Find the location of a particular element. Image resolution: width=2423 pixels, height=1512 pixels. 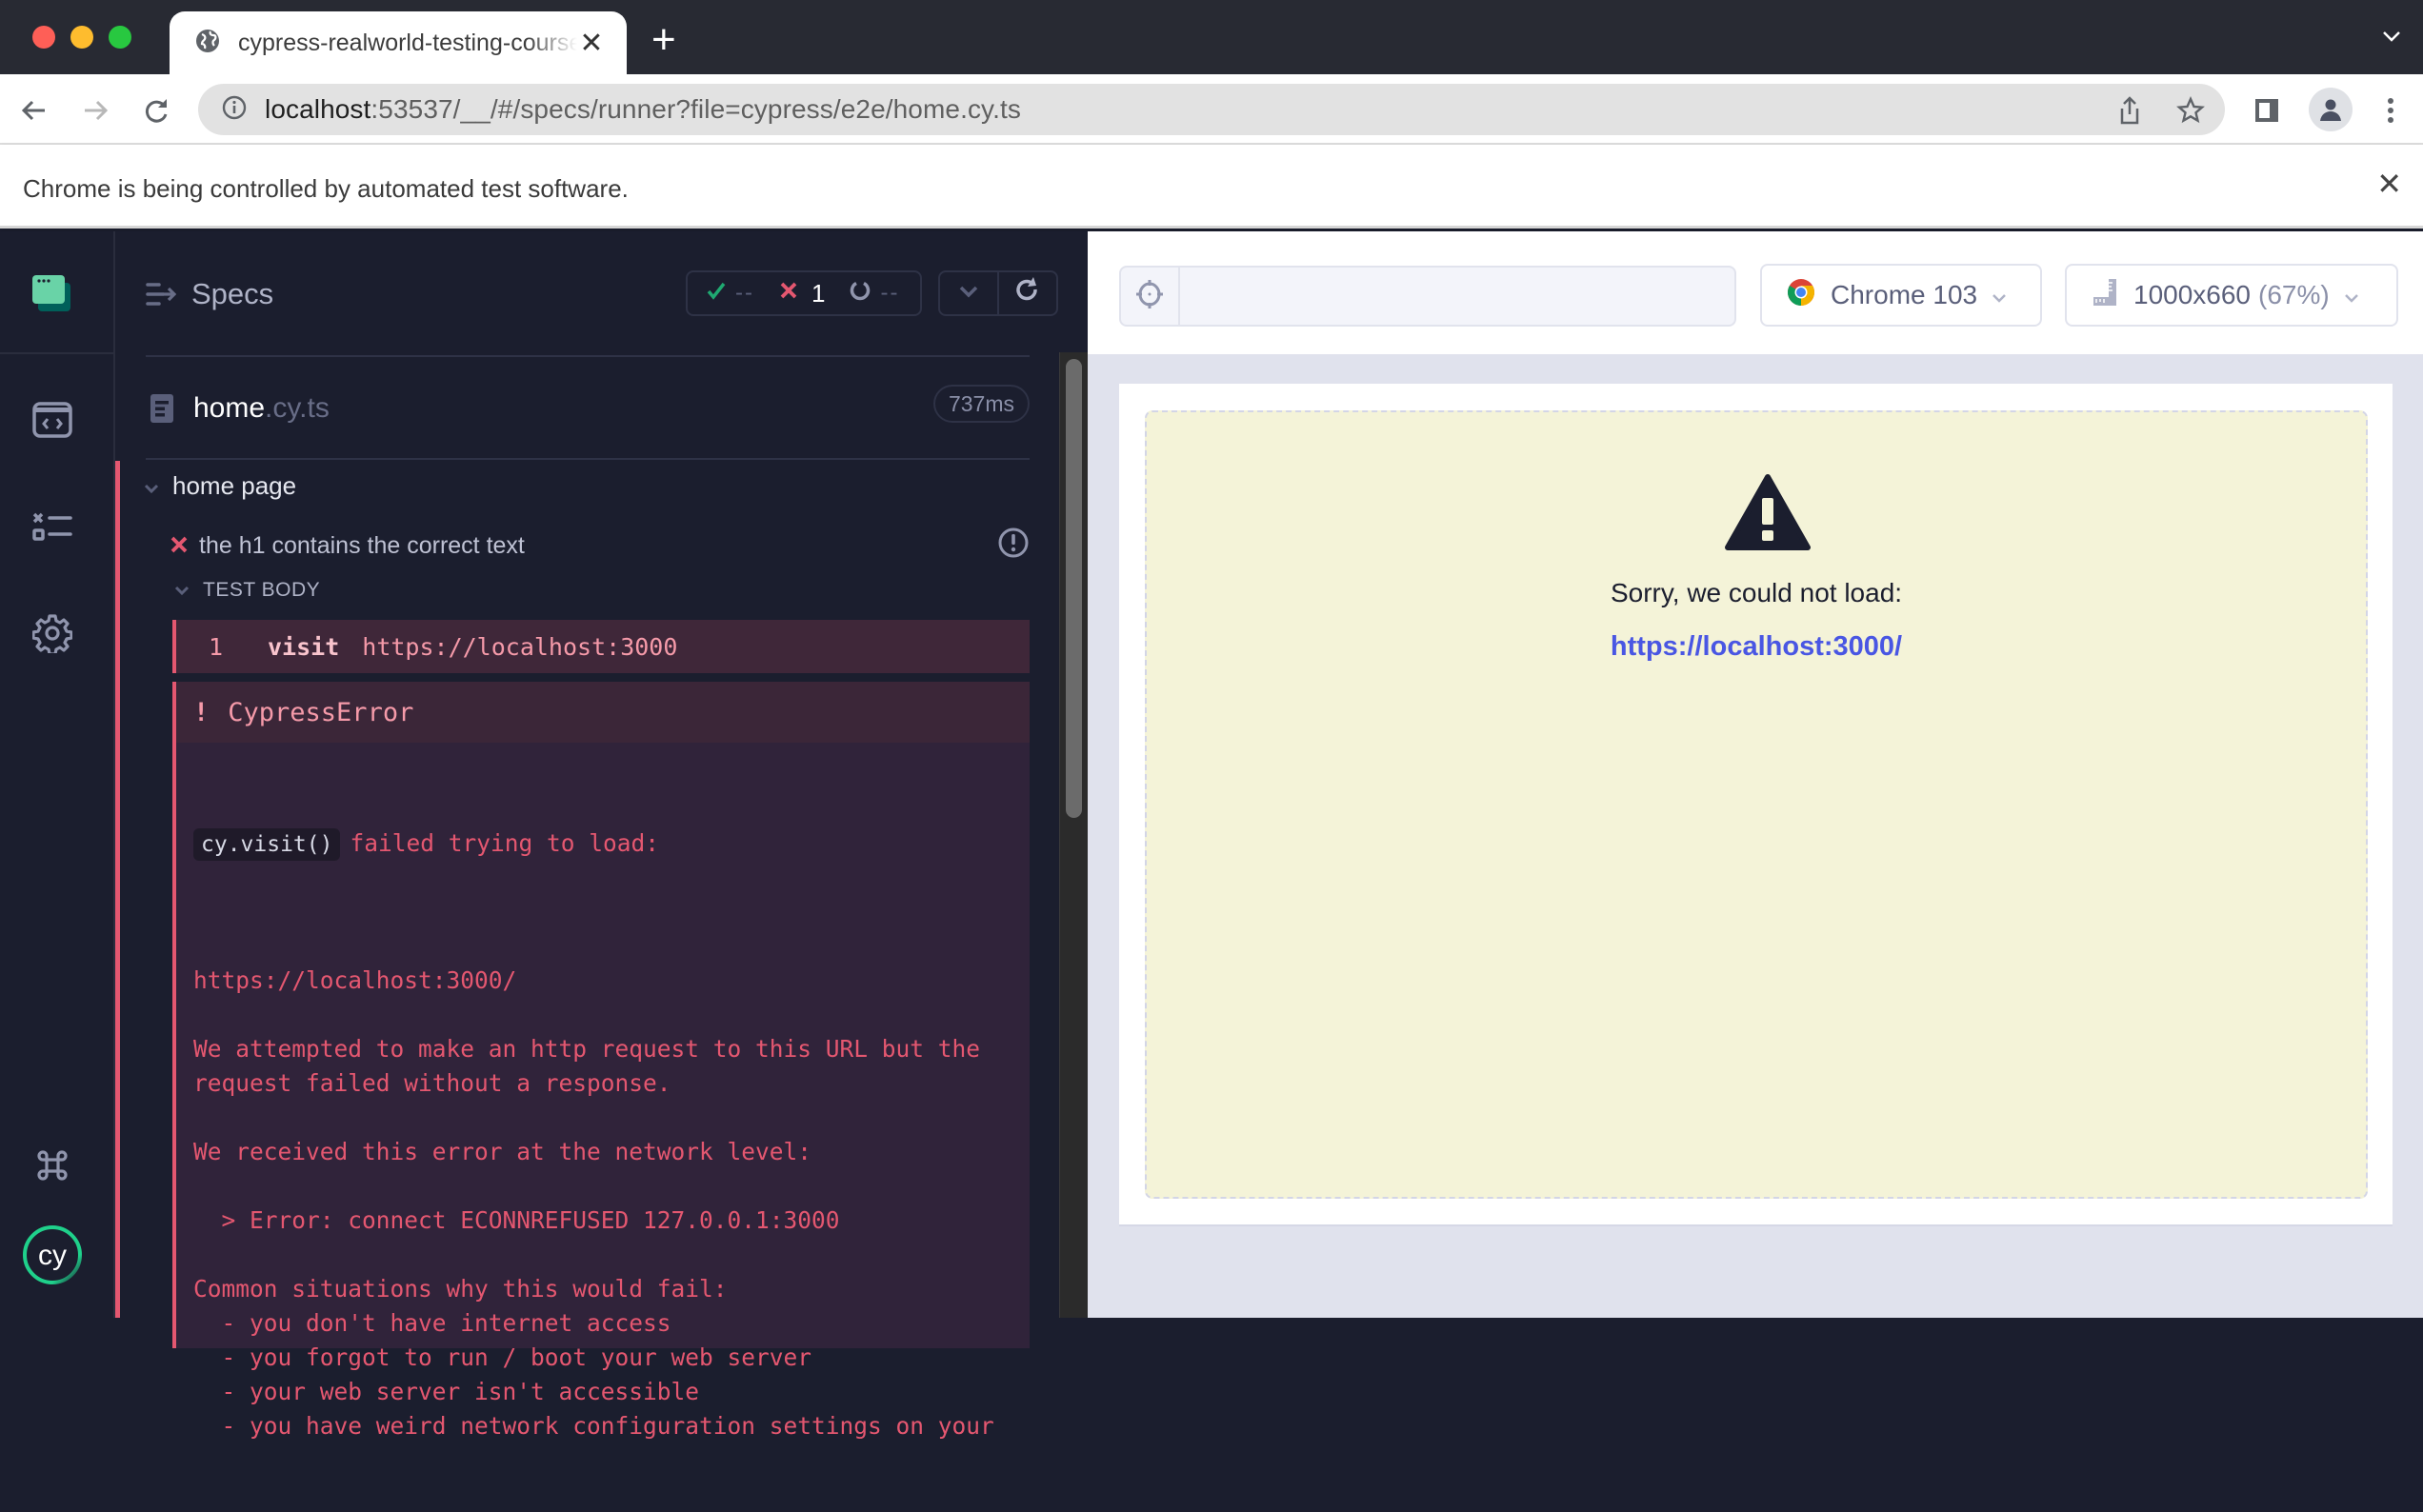

cy-logo-icon: cy is located at coordinates (52, 1257).